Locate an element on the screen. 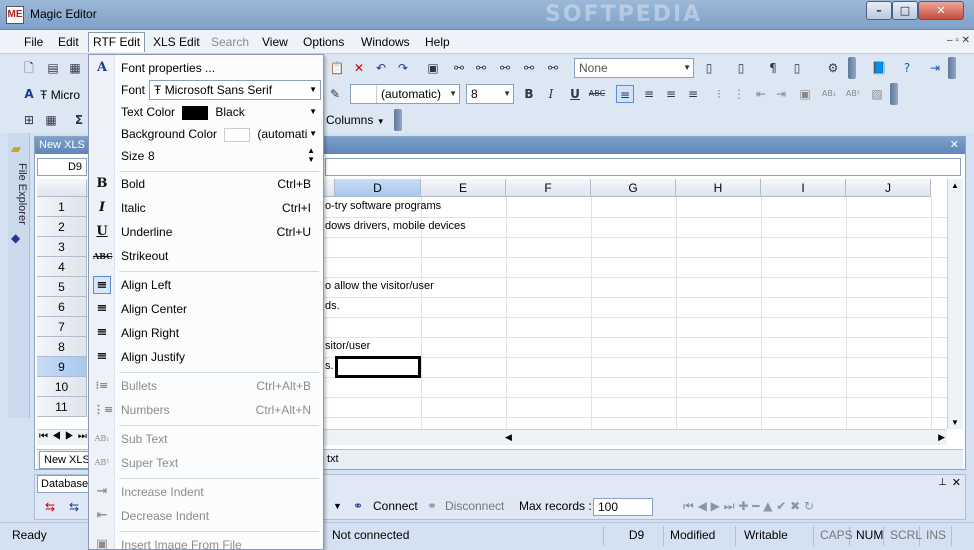 The height and width of the screenshot is (550, 974). find-icon: ⚯ is located at coordinates (459, 68).